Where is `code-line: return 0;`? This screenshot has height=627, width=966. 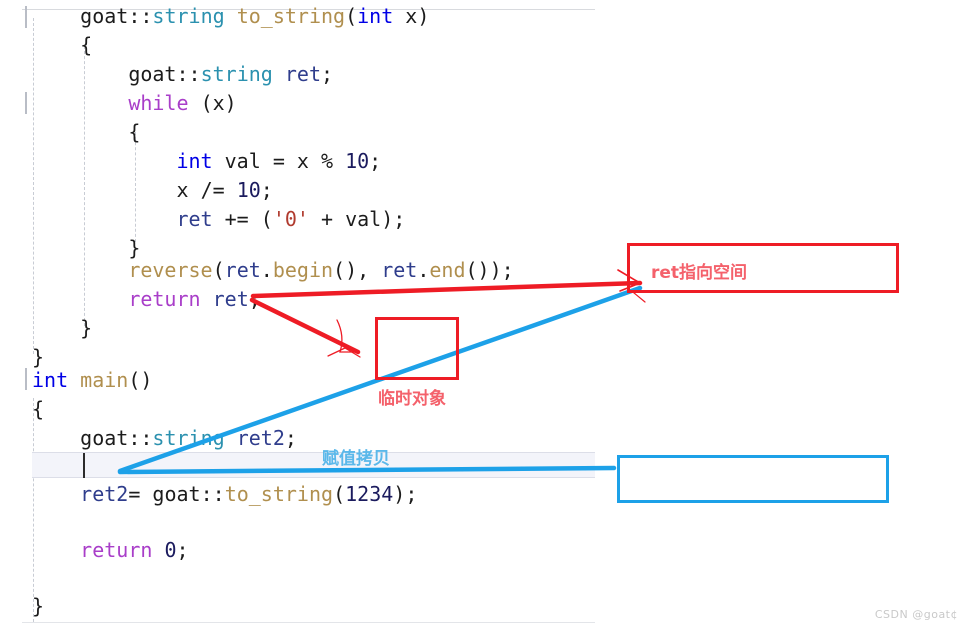
code-line: return 0; is located at coordinates (134, 550).